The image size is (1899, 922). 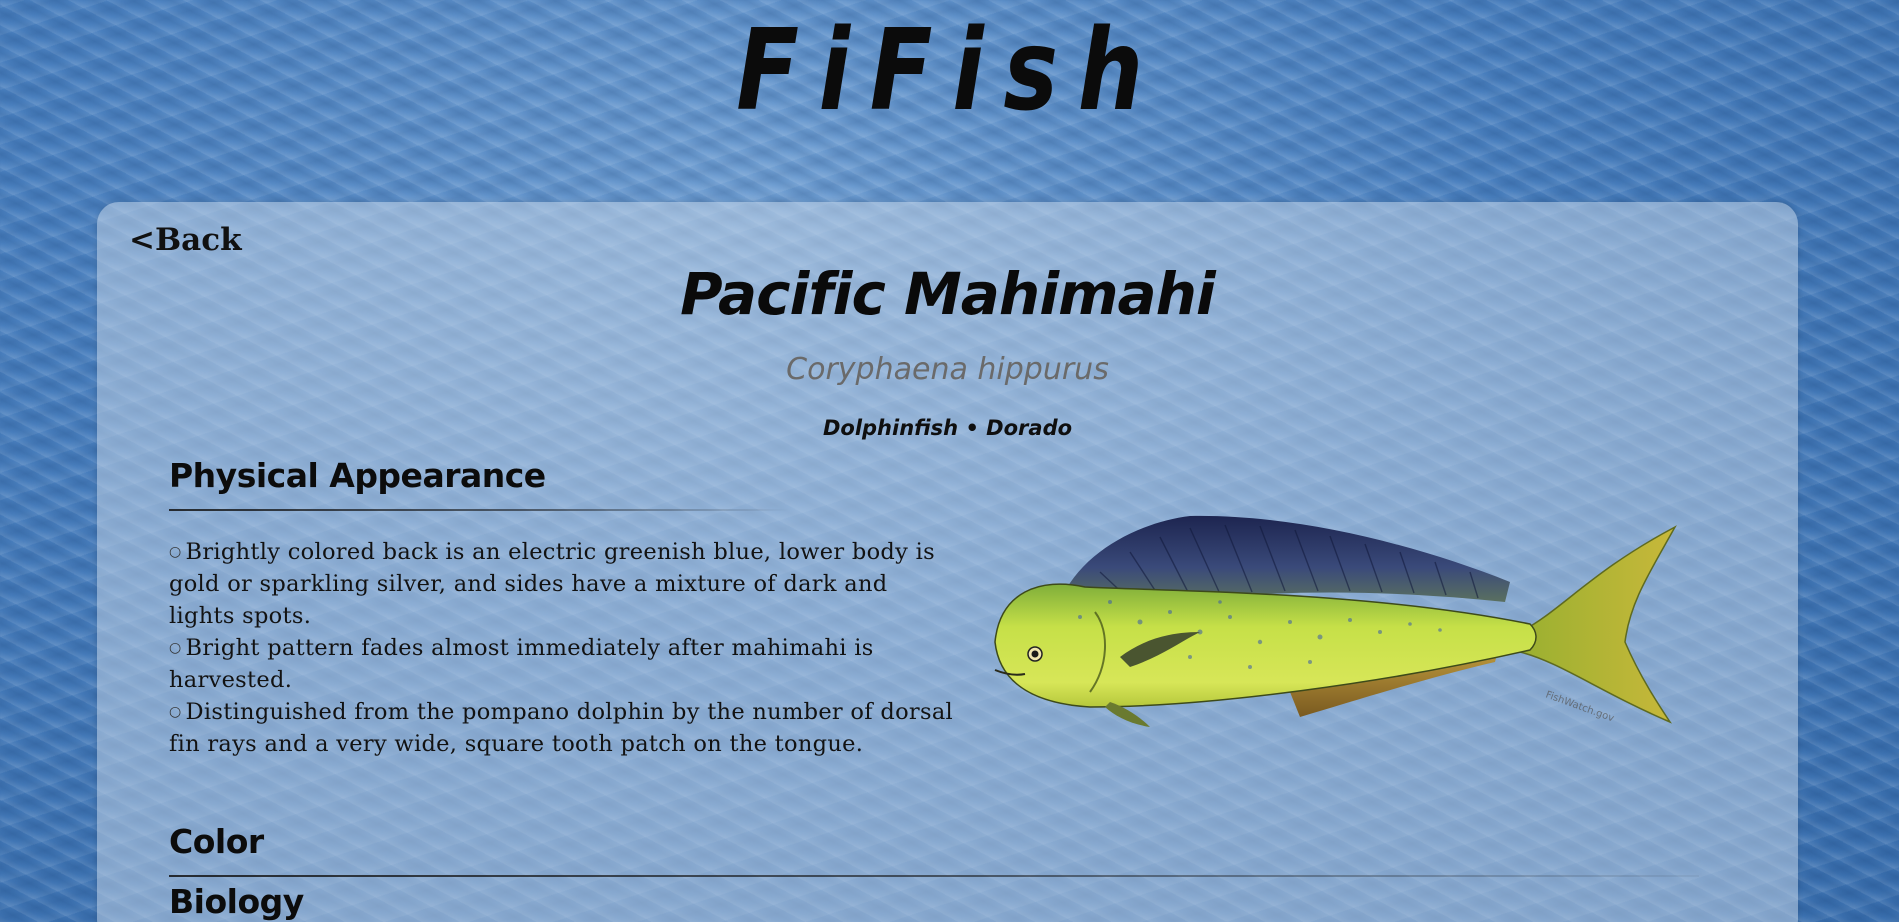 What do you see at coordinates (236, 901) in the screenshot?
I see `section-heading-biology: Biology` at bounding box center [236, 901].